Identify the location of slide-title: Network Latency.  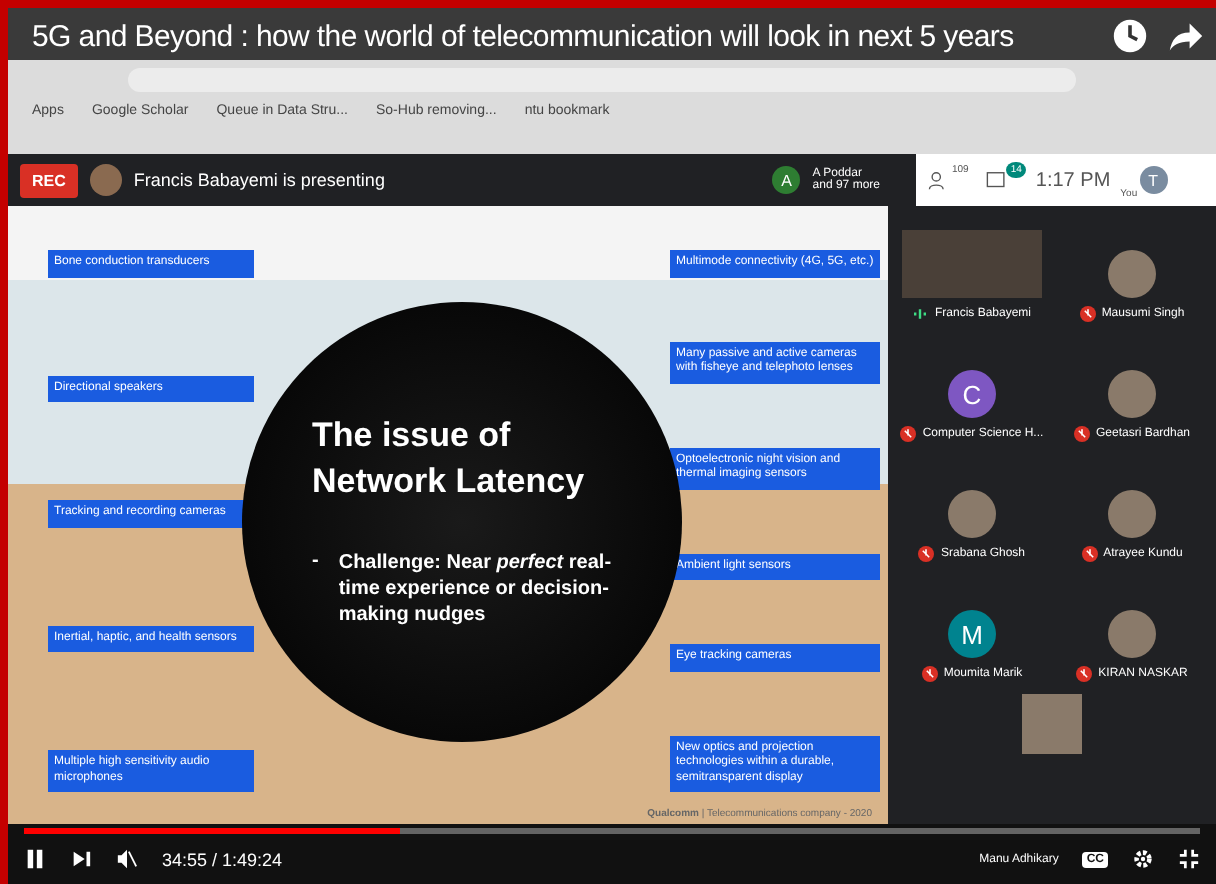
(449, 482).